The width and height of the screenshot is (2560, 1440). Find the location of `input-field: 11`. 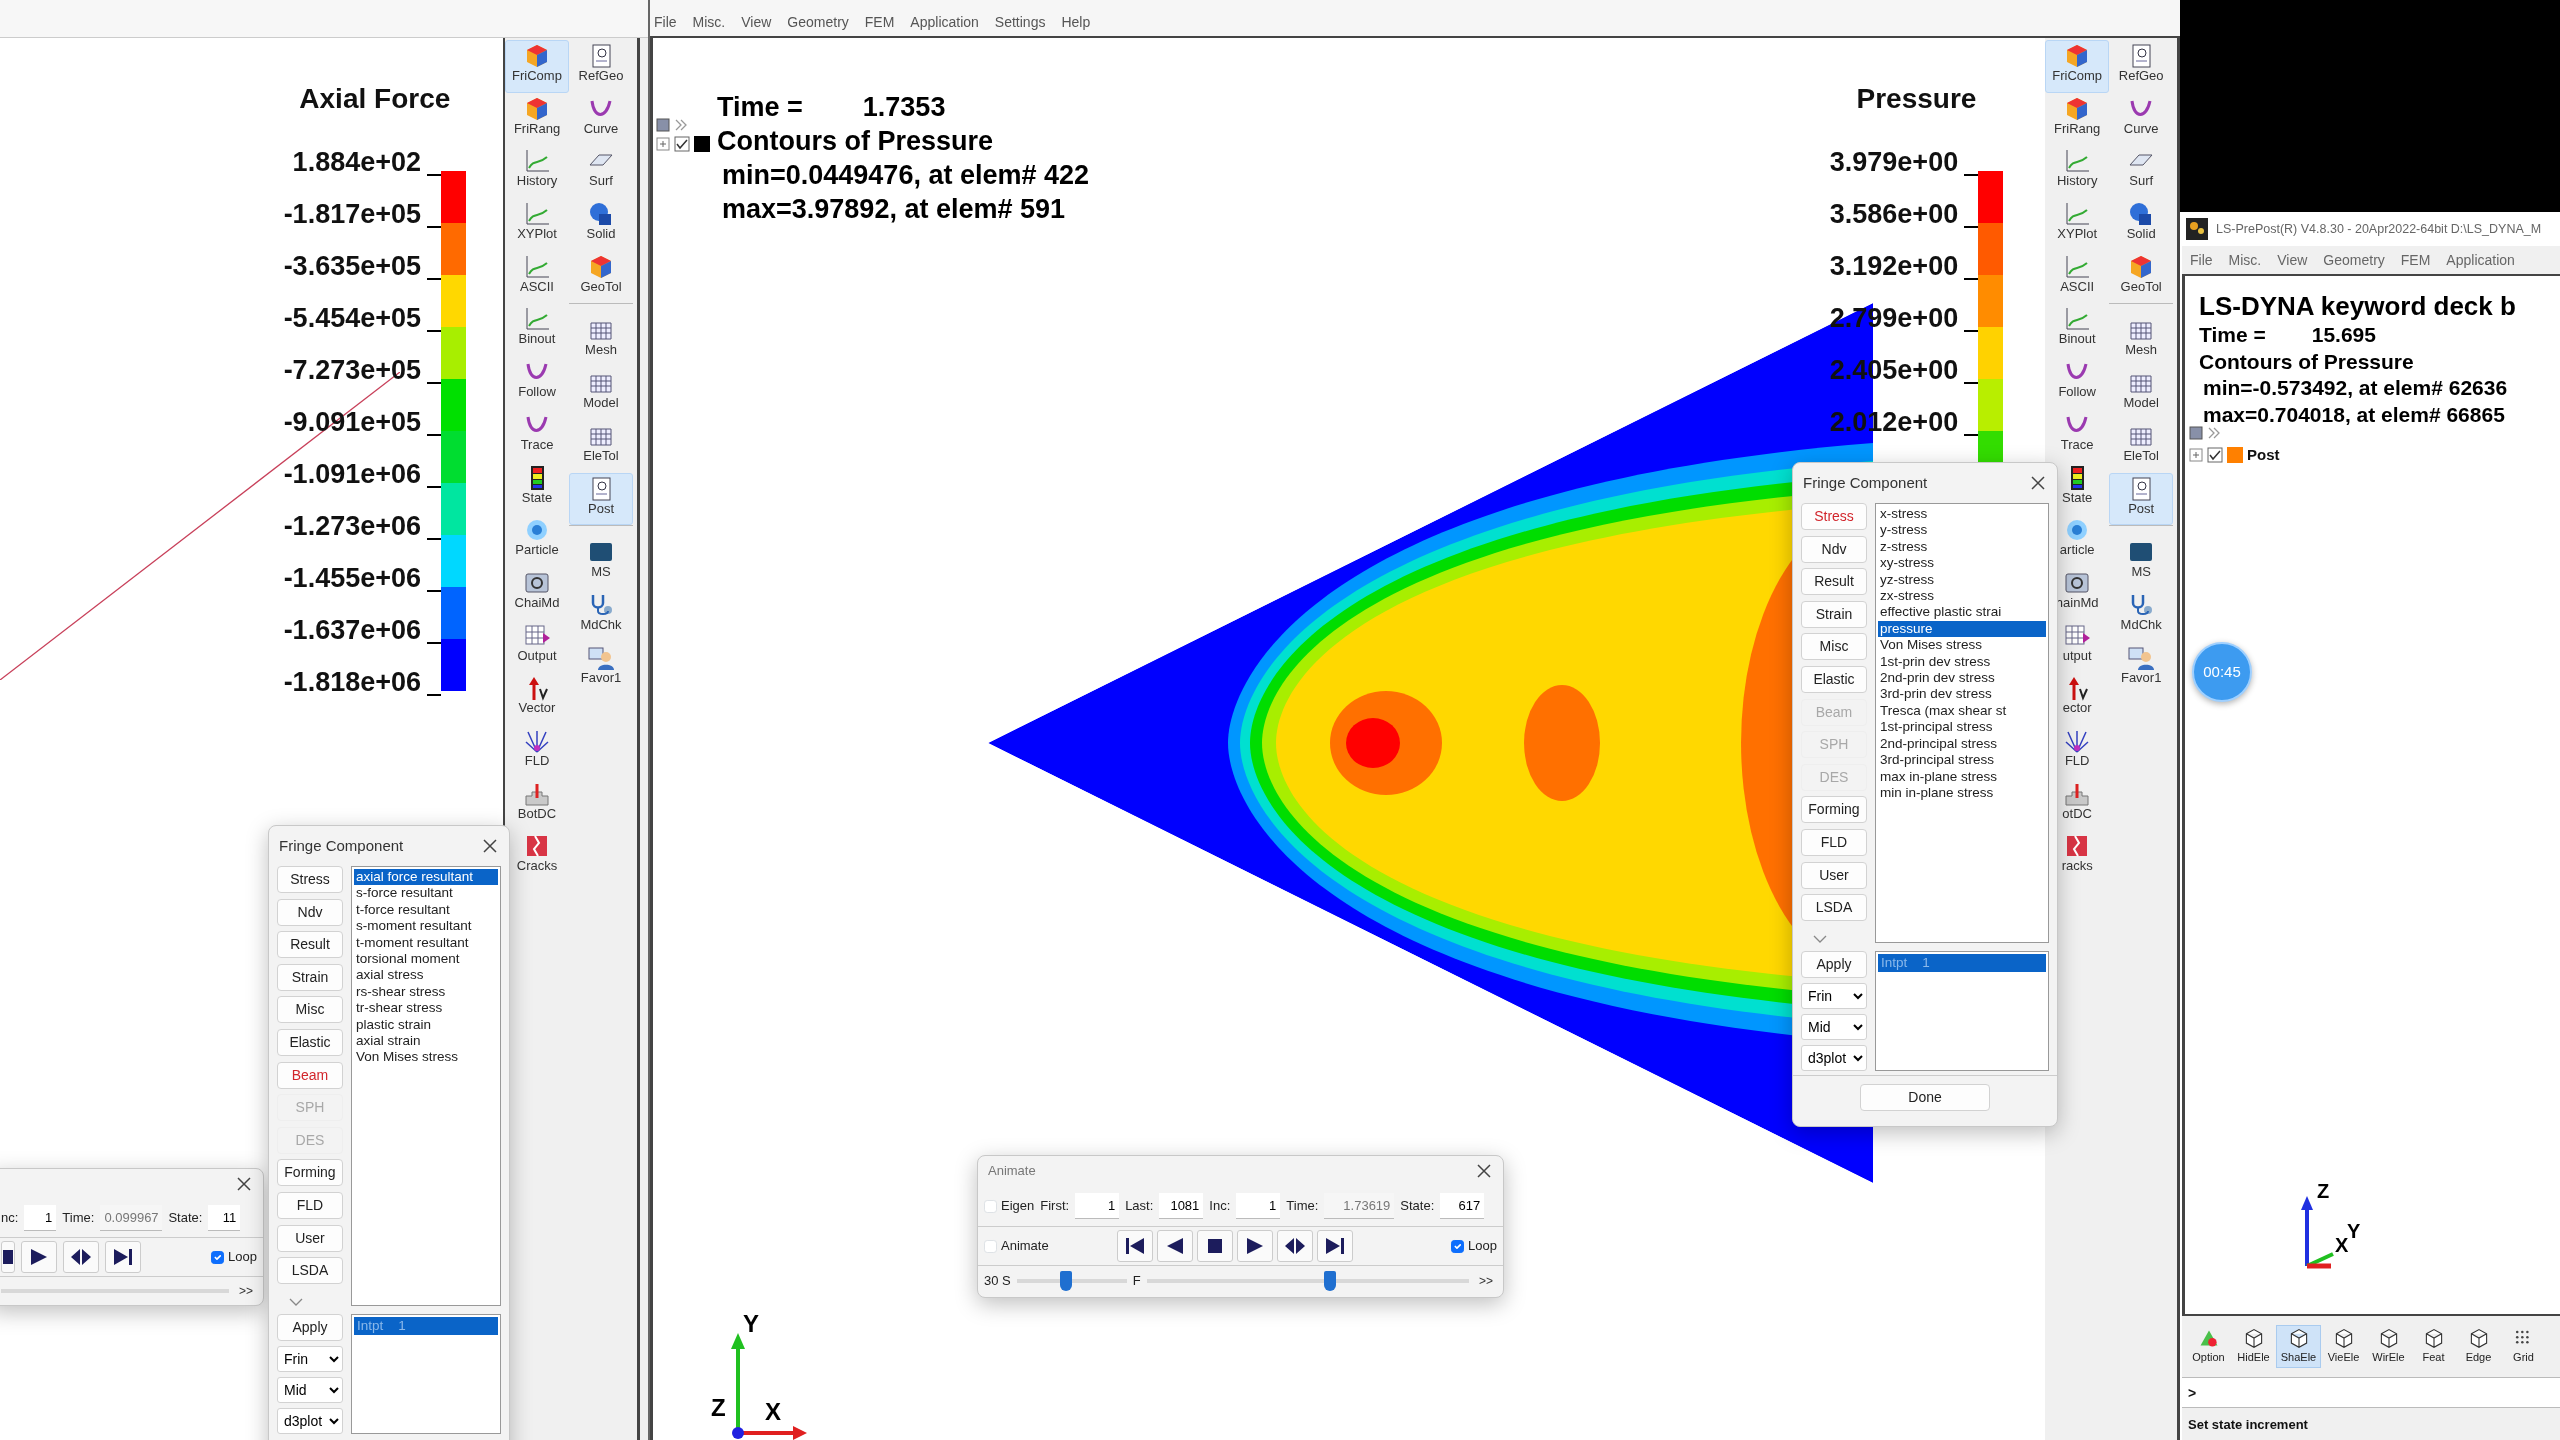

input-field: 11 is located at coordinates (224, 1218).